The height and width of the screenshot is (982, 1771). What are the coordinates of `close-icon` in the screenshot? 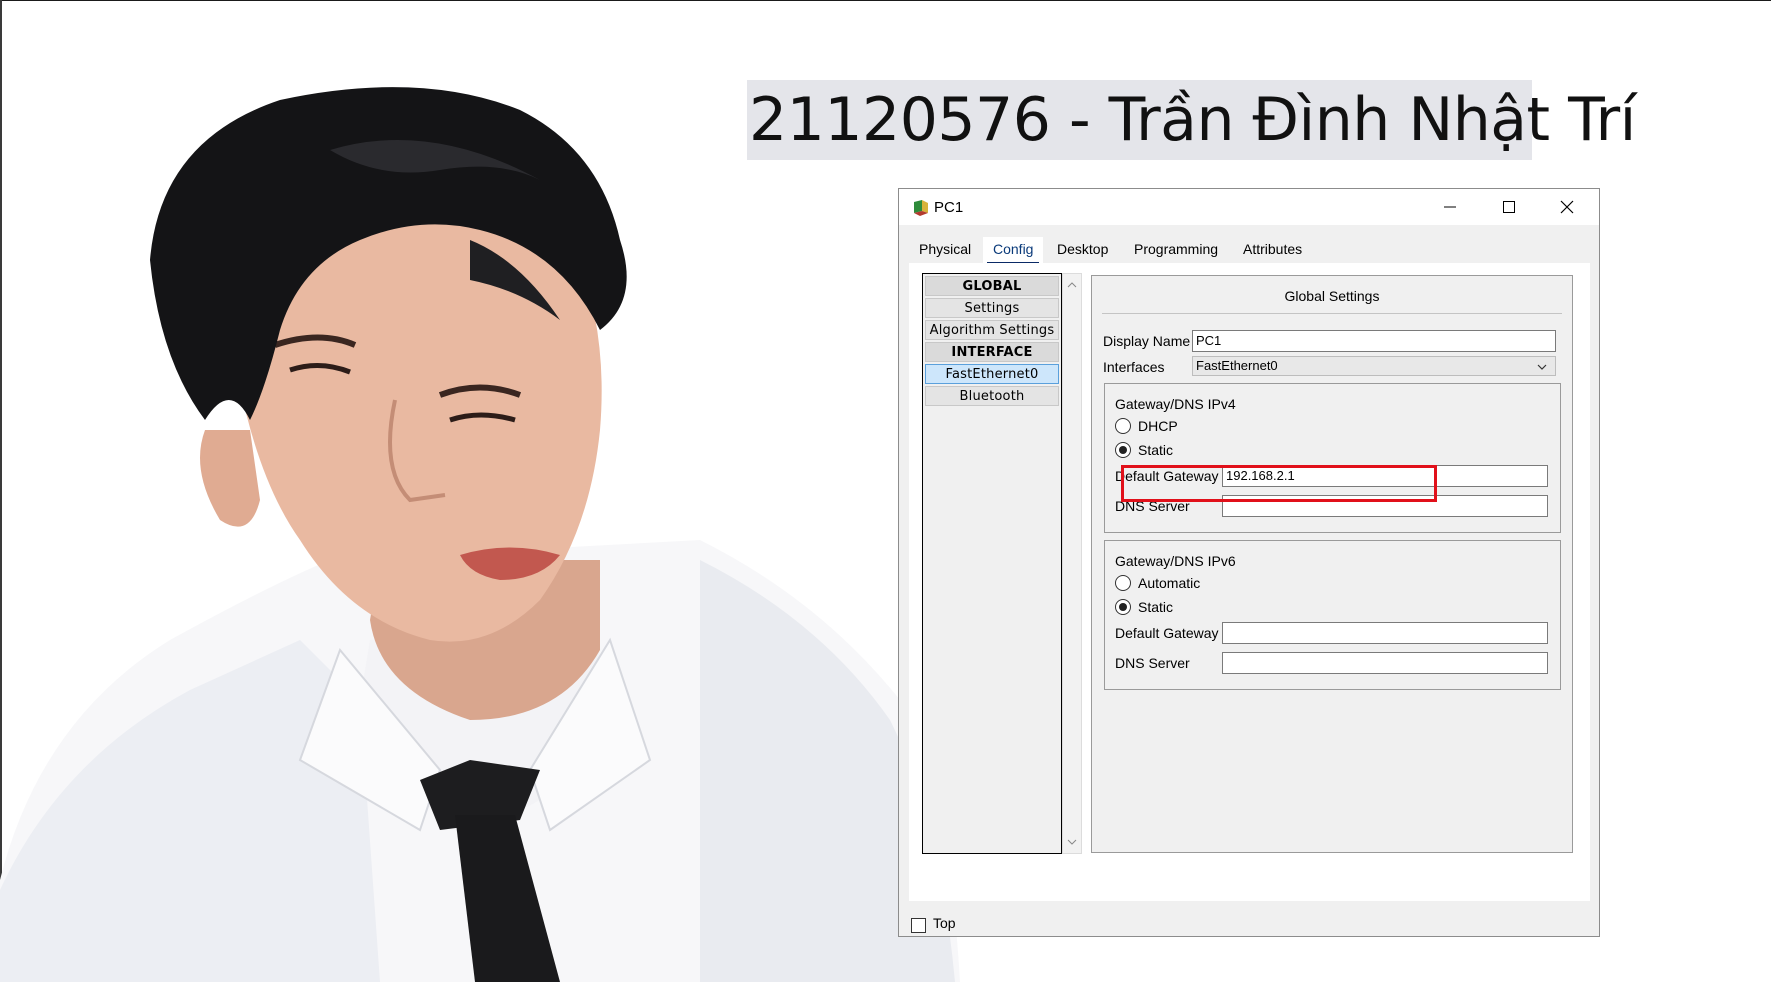 It's located at (1567, 207).